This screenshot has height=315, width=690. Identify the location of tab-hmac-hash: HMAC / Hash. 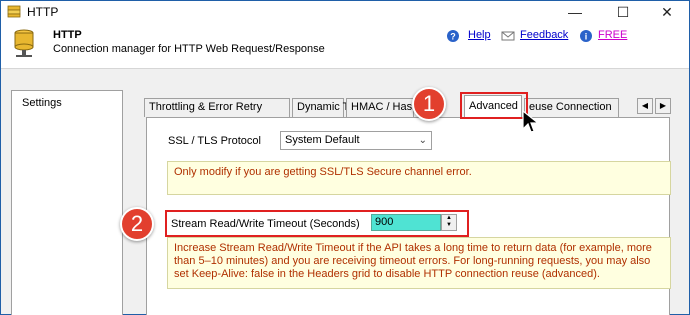
(382, 107).